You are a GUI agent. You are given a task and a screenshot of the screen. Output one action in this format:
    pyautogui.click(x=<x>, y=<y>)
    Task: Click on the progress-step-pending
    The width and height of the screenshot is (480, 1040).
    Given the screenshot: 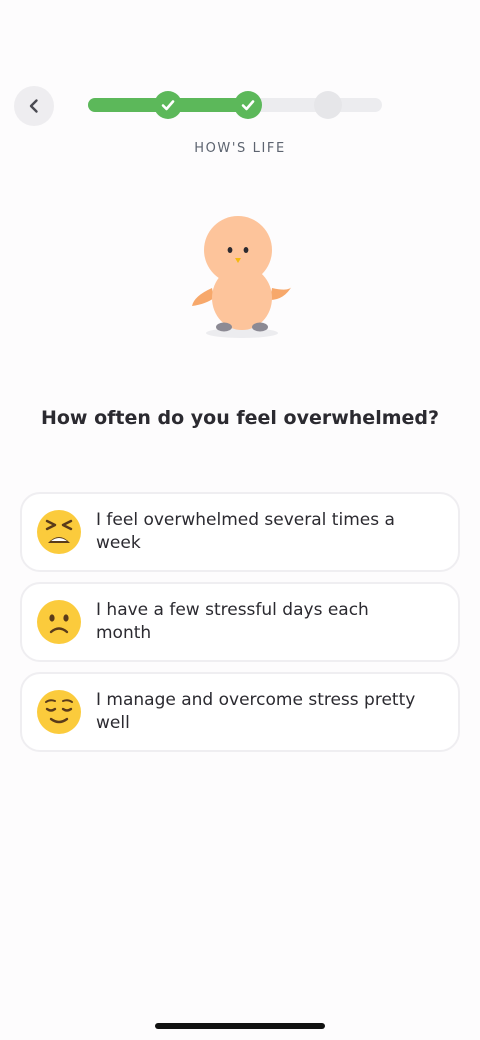 What is the action you would take?
    pyautogui.click(x=328, y=105)
    